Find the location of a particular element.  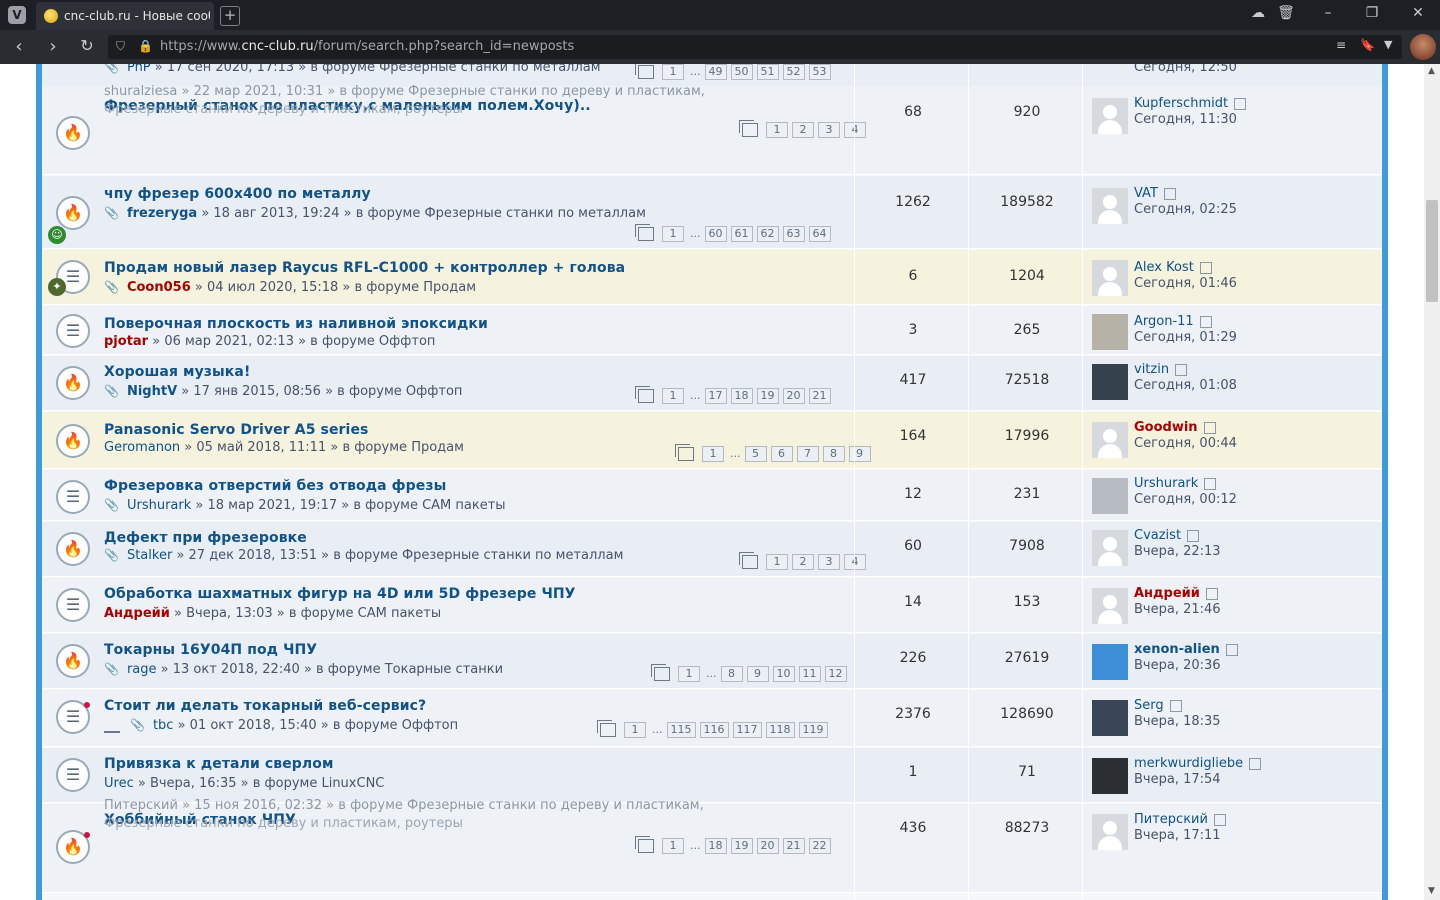

page-link: 21 is located at coordinates (793, 846).